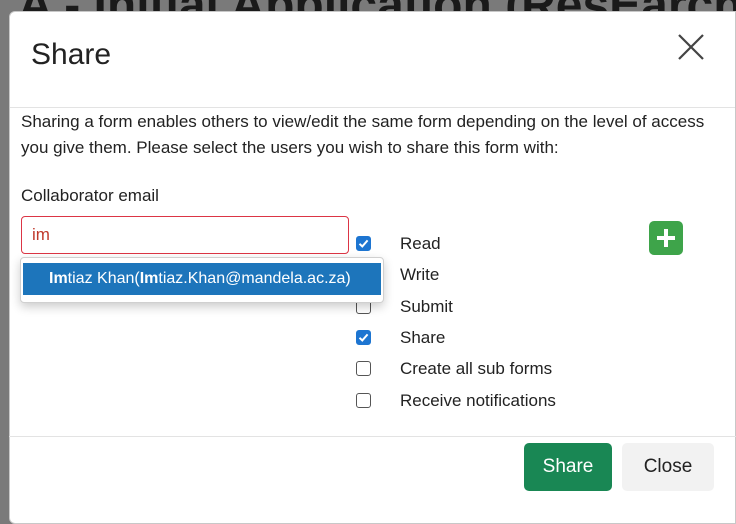 Image resolution: width=736 pixels, height=524 pixels. I want to click on submit-label: Submit, so click(426, 306).